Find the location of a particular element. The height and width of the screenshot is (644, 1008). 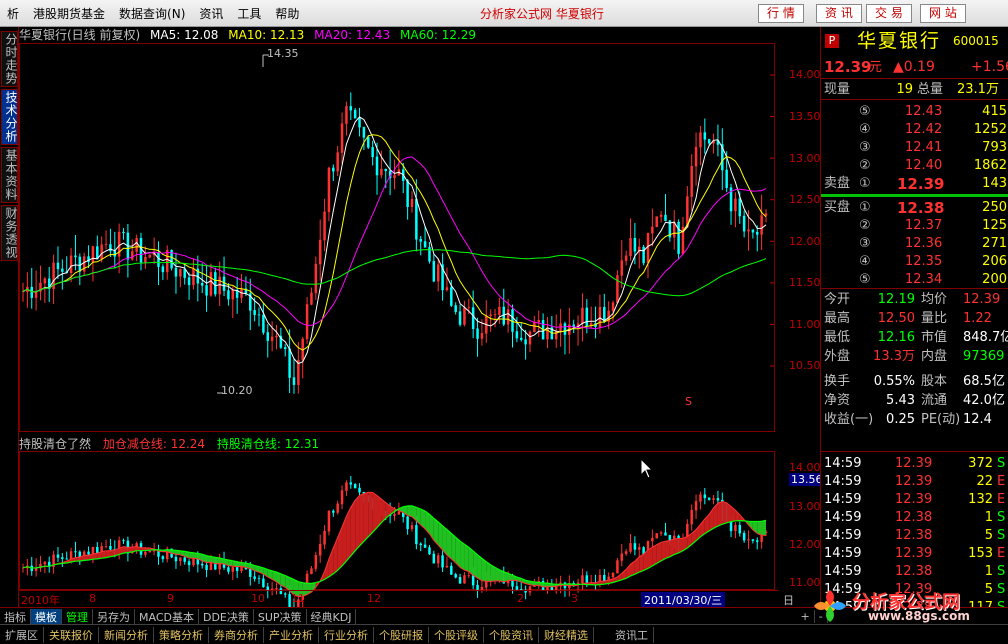

buy-label: 买盘 is located at coordinates (837, 208).